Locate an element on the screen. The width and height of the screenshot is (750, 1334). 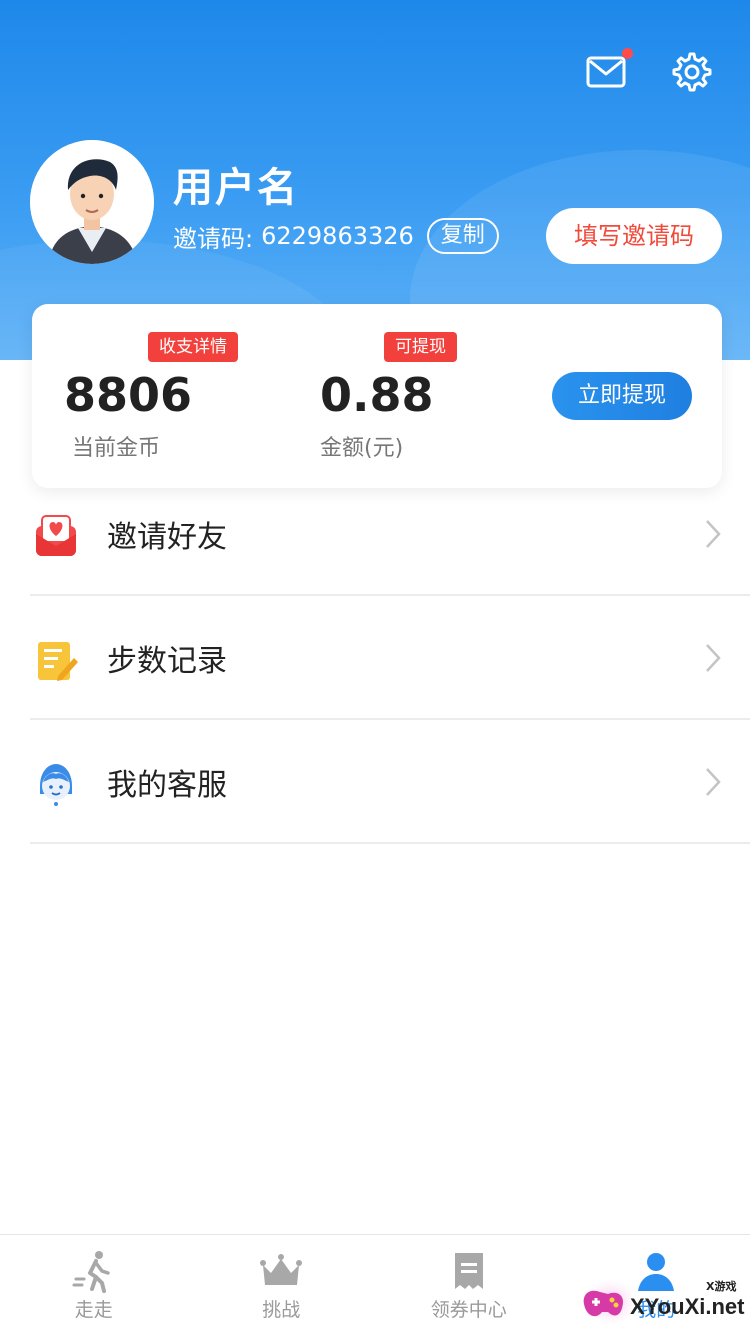
invite-code-value: 6229863326 is located at coordinates (337, 236).